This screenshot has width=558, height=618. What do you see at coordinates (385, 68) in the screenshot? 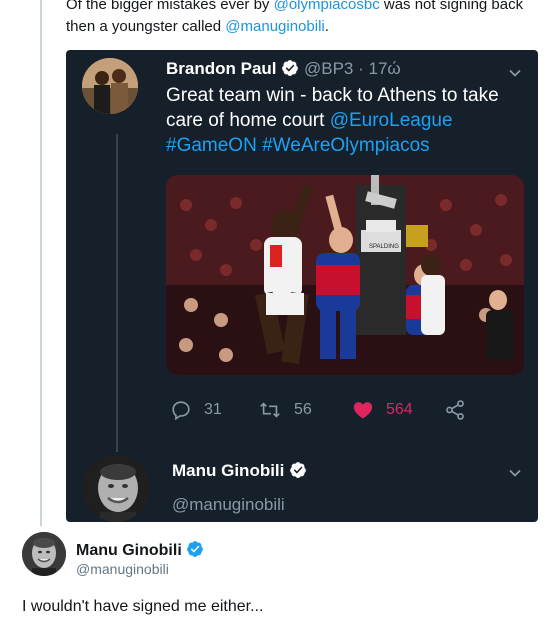
I see `quoted-tweet-time: 17ώ` at bounding box center [385, 68].